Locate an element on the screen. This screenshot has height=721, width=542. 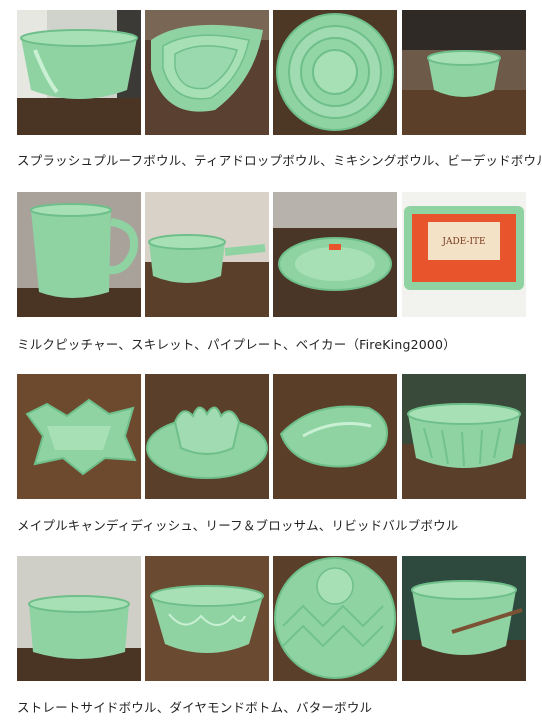
photo-leaf-dish is located at coordinates (335, 436).